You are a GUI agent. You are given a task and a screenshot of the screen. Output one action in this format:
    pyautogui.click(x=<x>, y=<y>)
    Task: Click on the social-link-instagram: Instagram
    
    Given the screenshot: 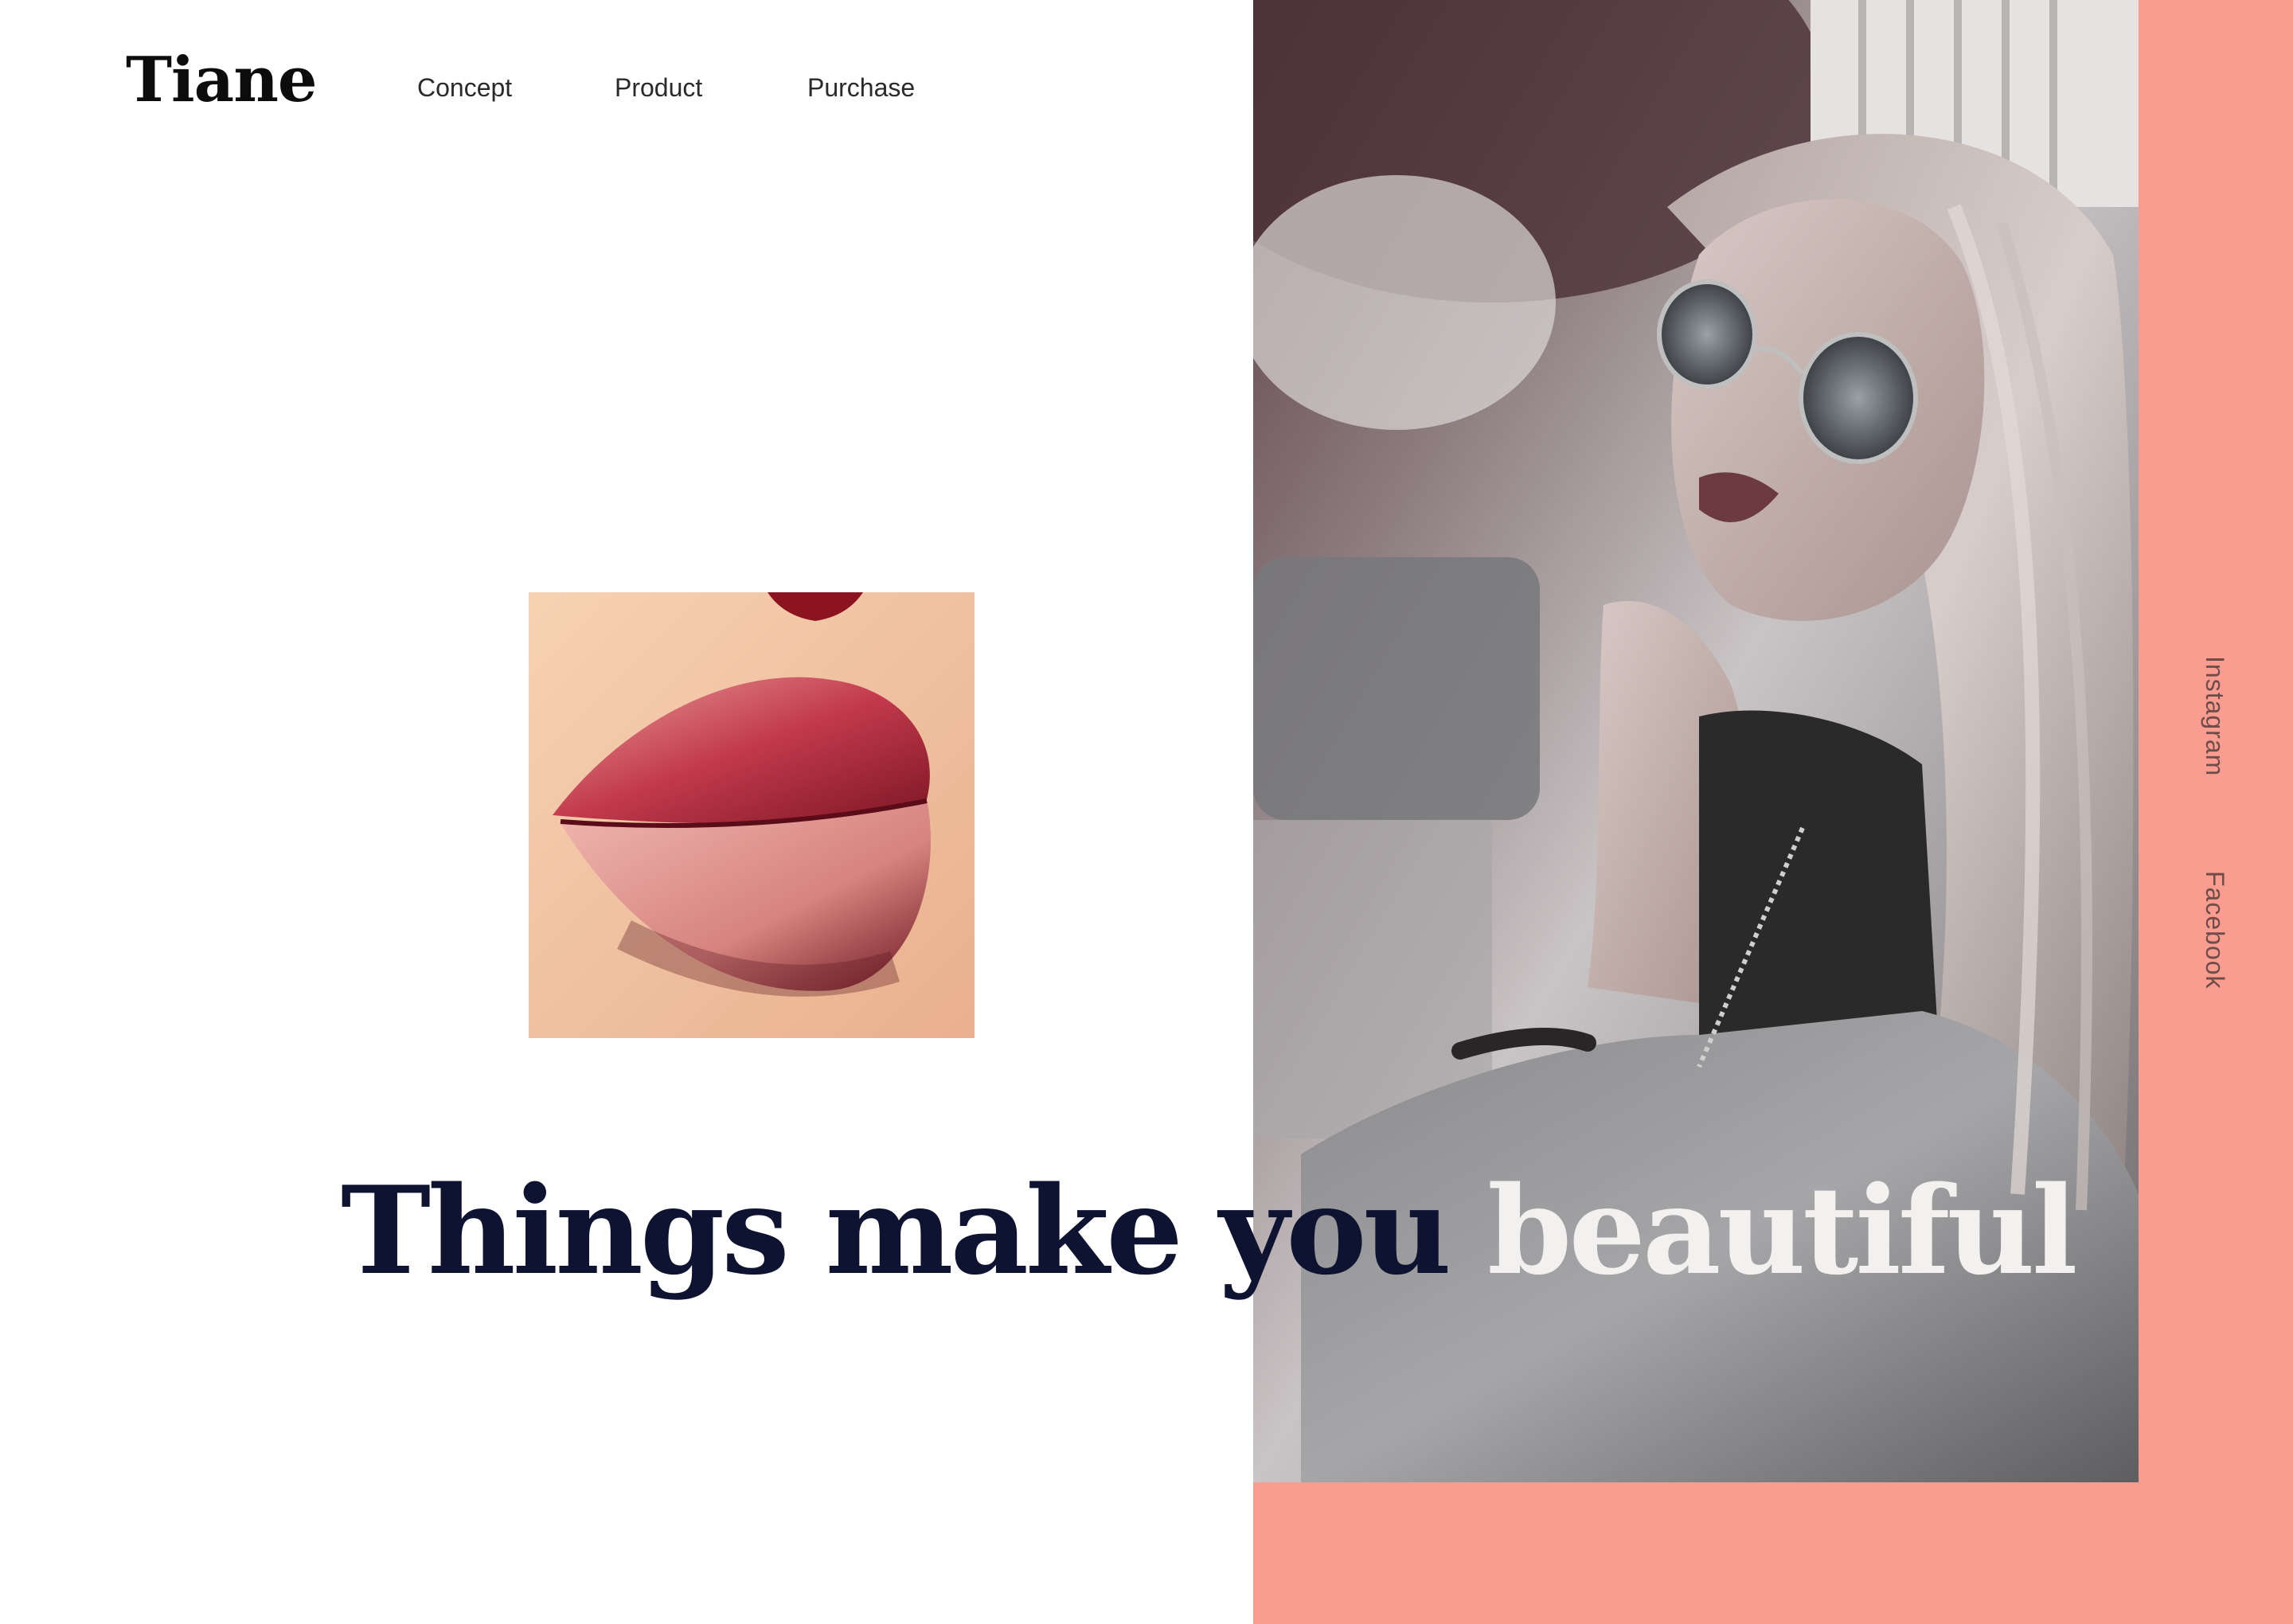 What is the action you would take?
    pyautogui.click(x=2214, y=716)
    